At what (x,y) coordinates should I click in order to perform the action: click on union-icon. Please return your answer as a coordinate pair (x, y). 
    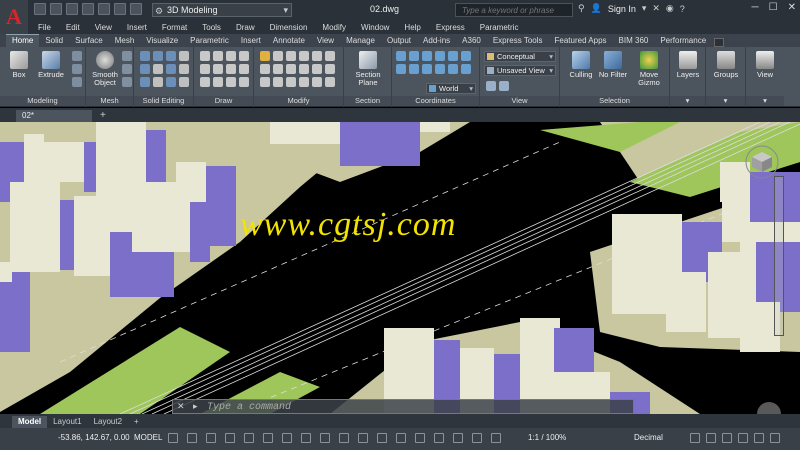
    Looking at the image, I should click on (77, 56).